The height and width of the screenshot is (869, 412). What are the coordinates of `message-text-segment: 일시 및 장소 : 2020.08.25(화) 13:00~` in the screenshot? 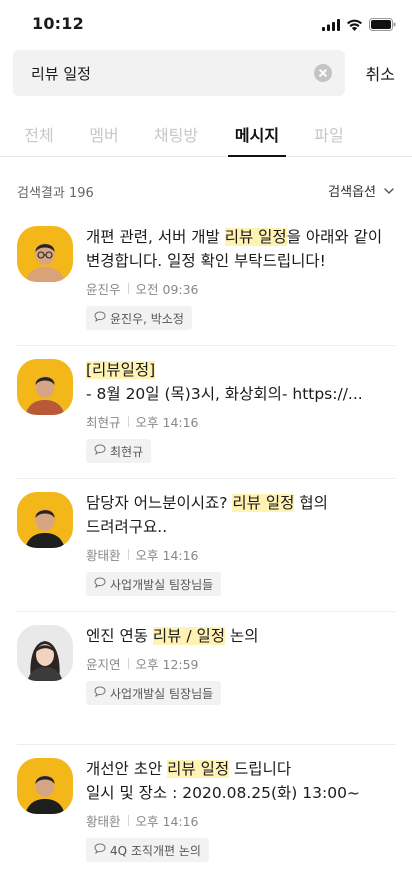 It's located at (223, 793).